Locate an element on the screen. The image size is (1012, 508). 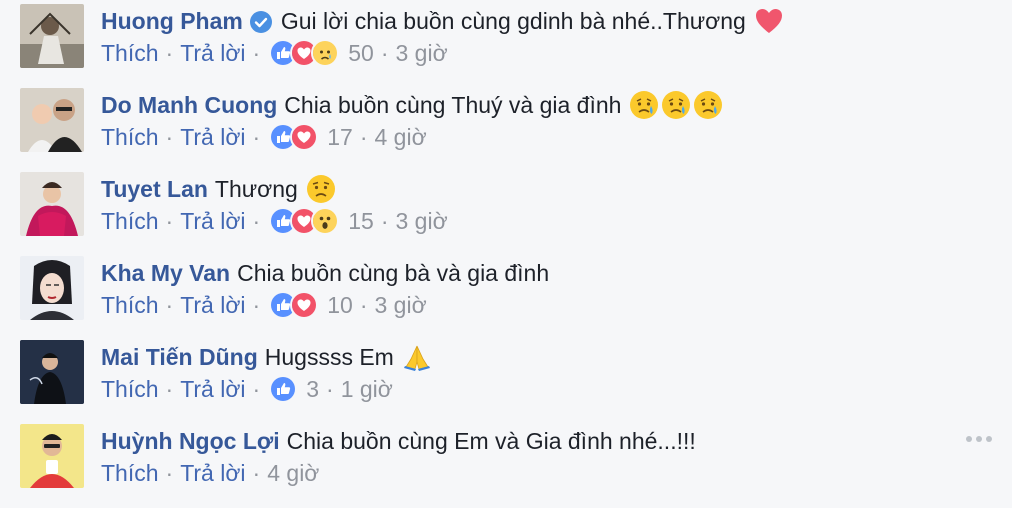
reaction-count: 50 is located at coordinates (361, 53).